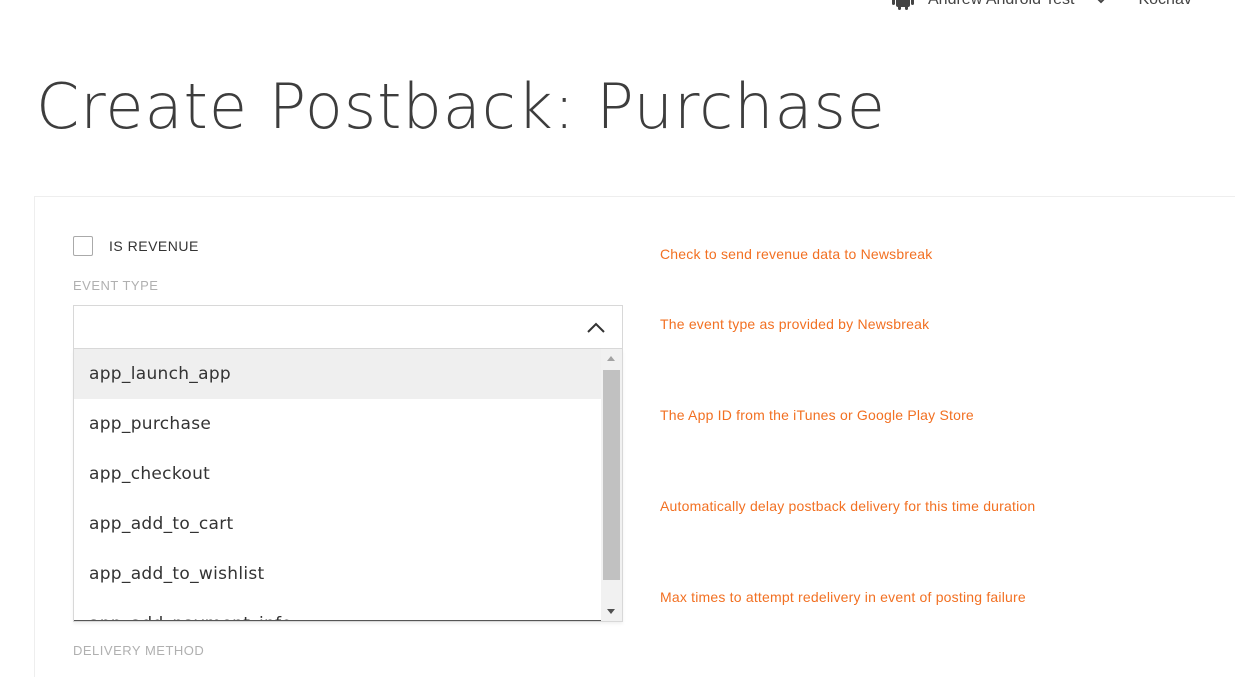  I want to click on delivery-method-label: DELIVERY METHOD, so click(139, 650).